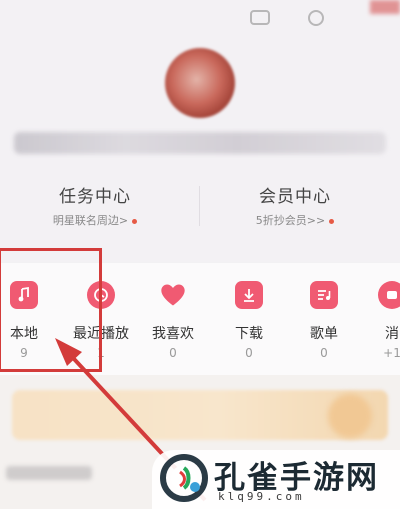  What do you see at coordinates (184, 478) in the screenshot?
I see `peacock-logo-icon` at bounding box center [184, 478].